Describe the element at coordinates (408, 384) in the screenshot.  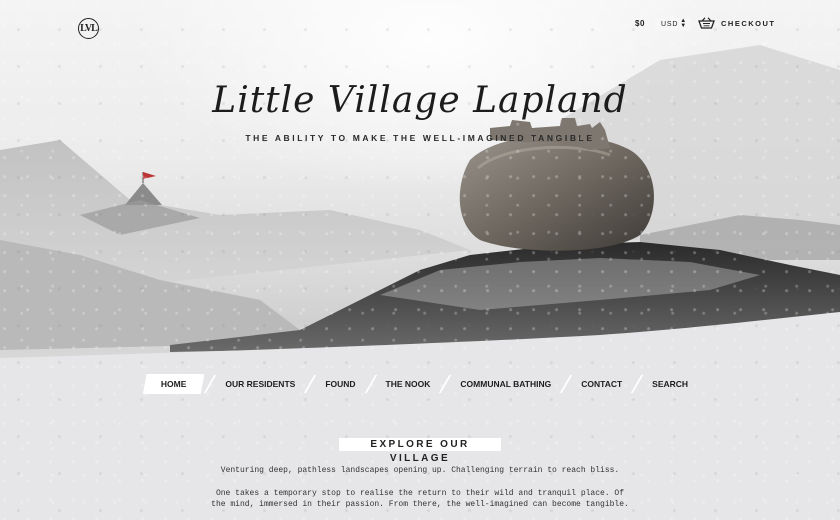
I see `nav-item-the-nook: THE NOOK` at that location.